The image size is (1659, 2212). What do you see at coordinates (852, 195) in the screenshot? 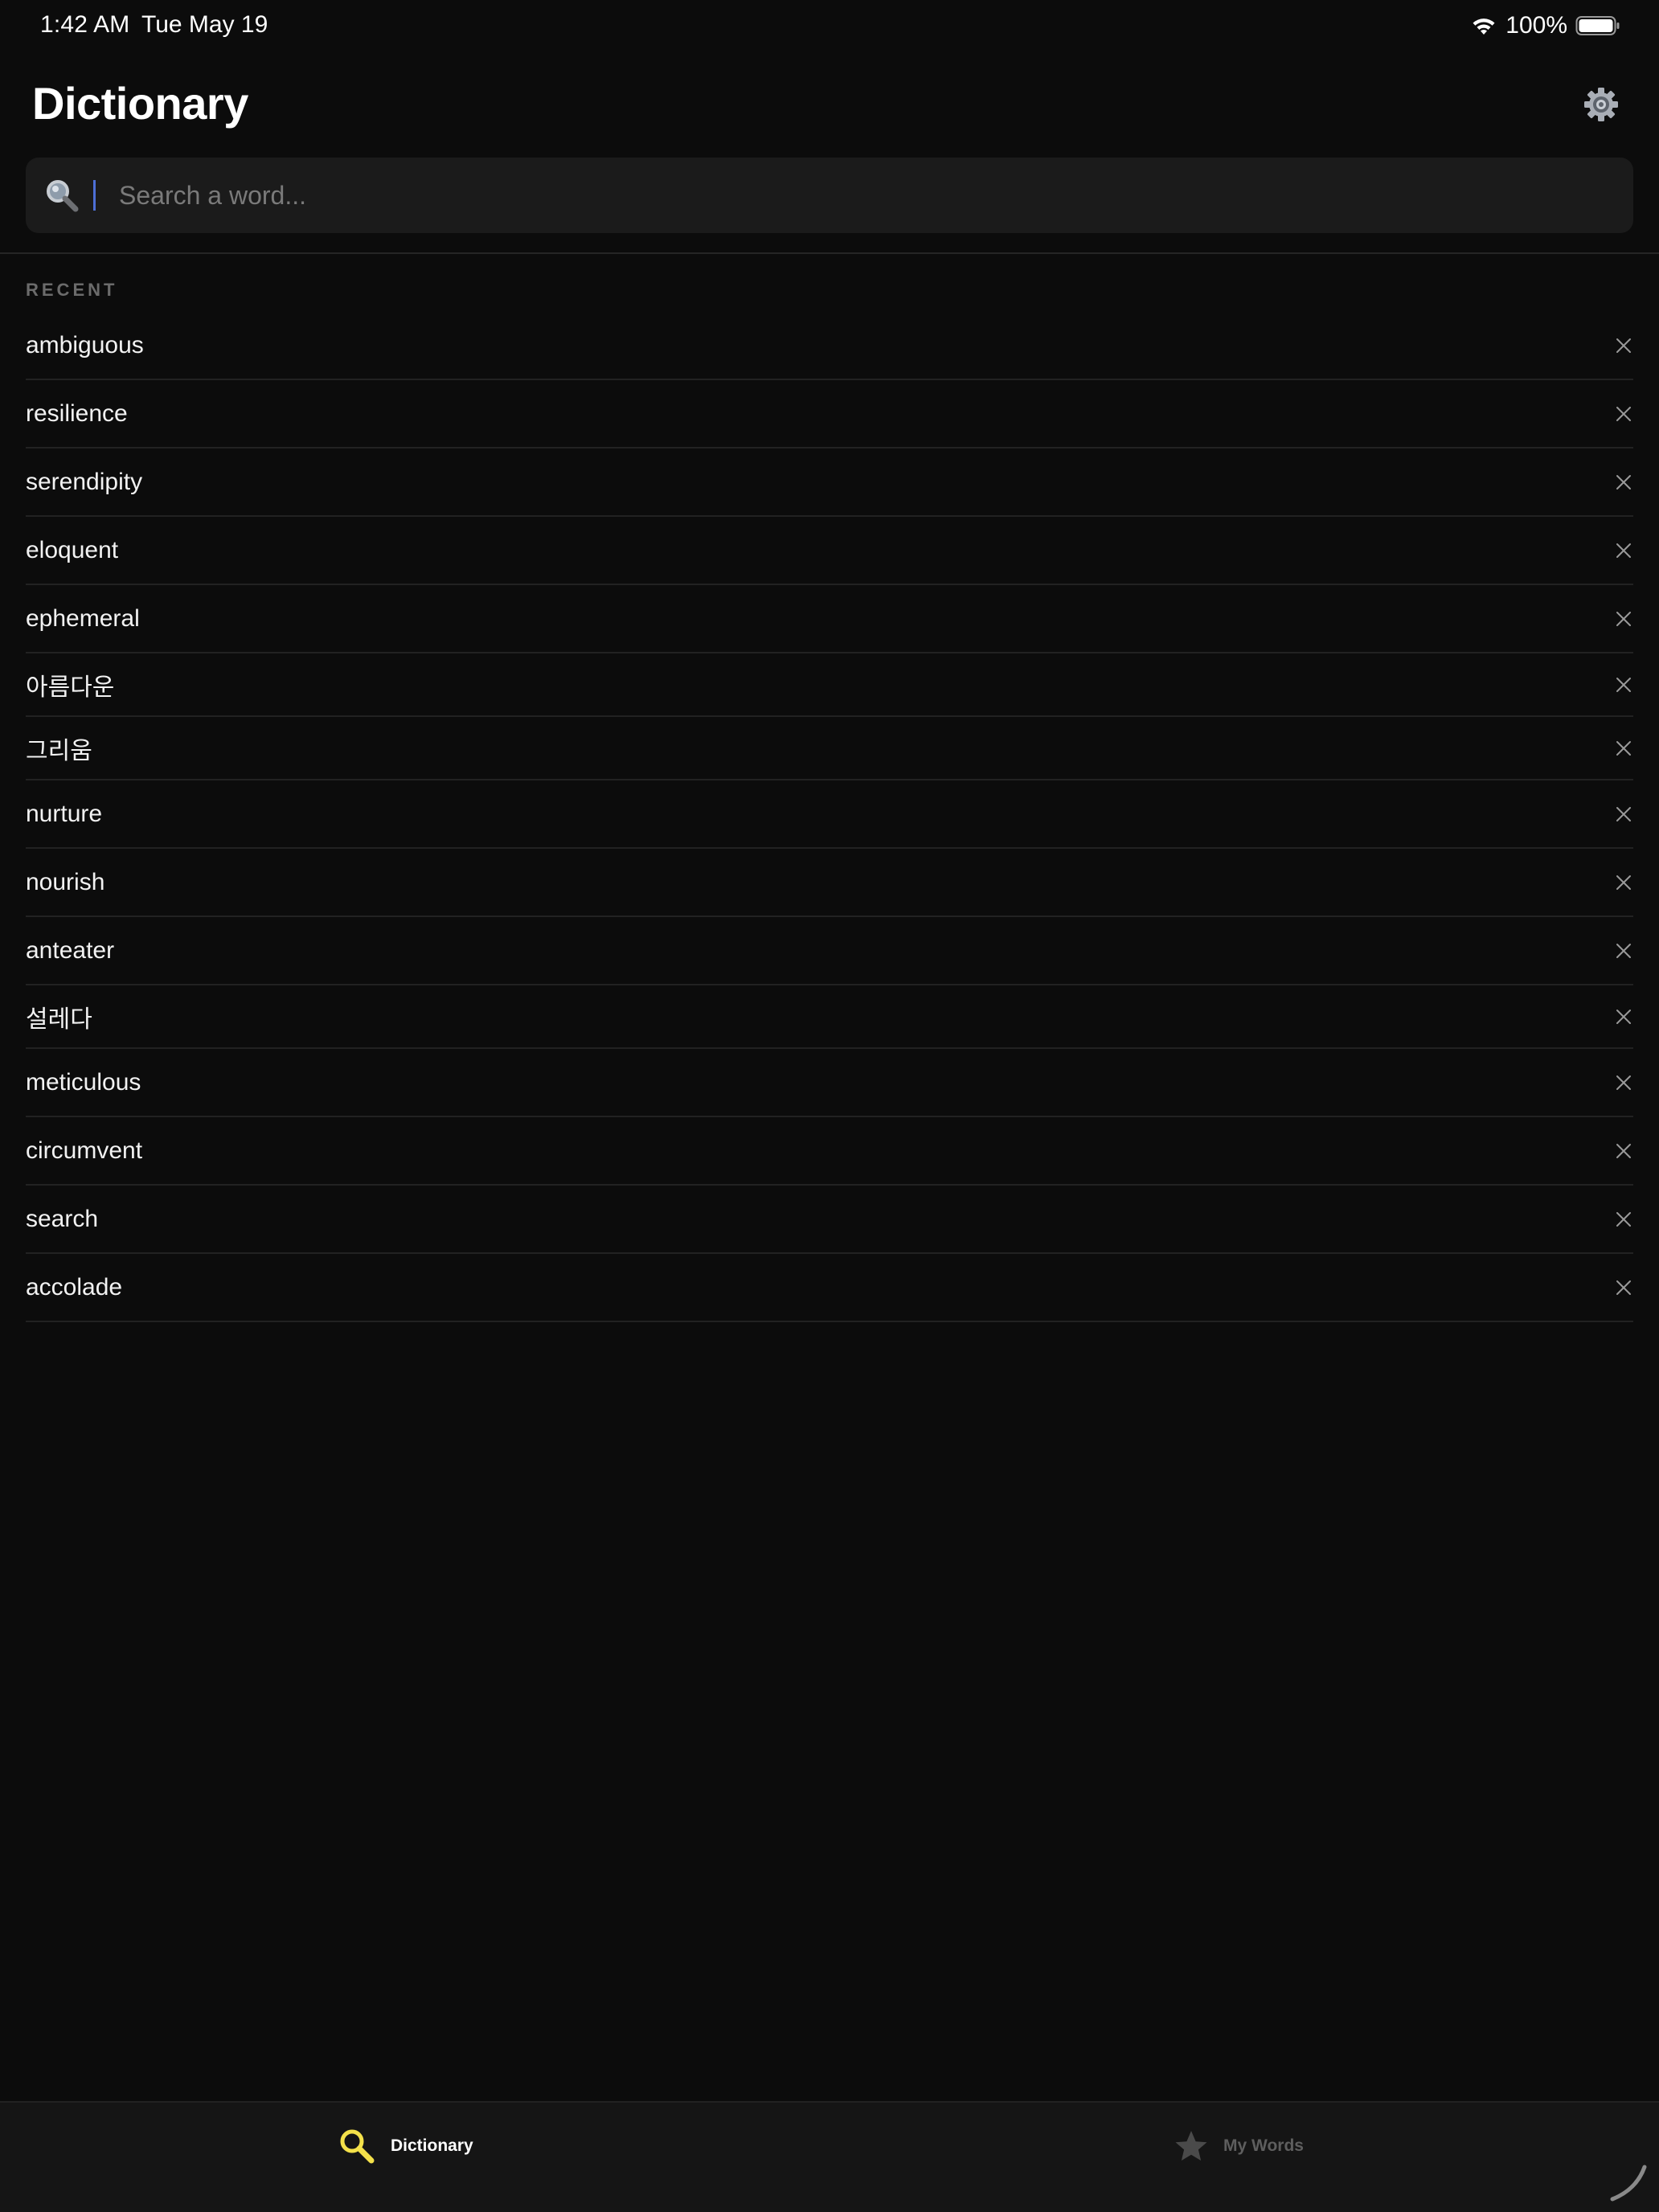
I see `search-input` at bounding box center [852, 195].